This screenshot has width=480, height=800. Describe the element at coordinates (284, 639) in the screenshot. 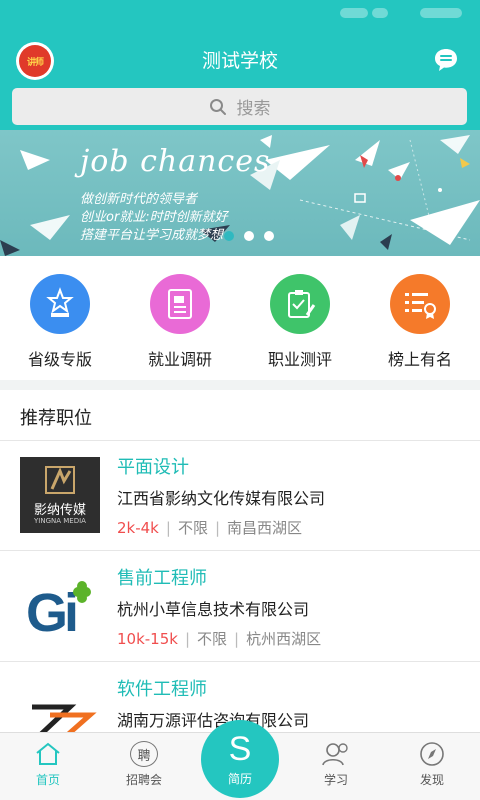

I see `location: 杭州西湖区` at that location.